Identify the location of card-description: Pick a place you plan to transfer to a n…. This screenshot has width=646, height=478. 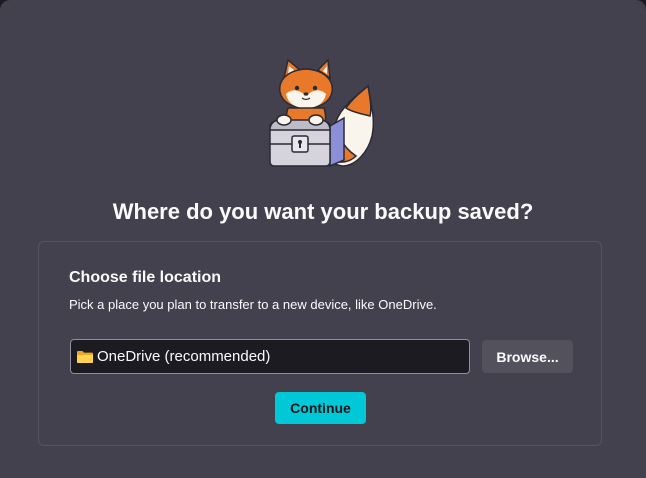
(253, 304).